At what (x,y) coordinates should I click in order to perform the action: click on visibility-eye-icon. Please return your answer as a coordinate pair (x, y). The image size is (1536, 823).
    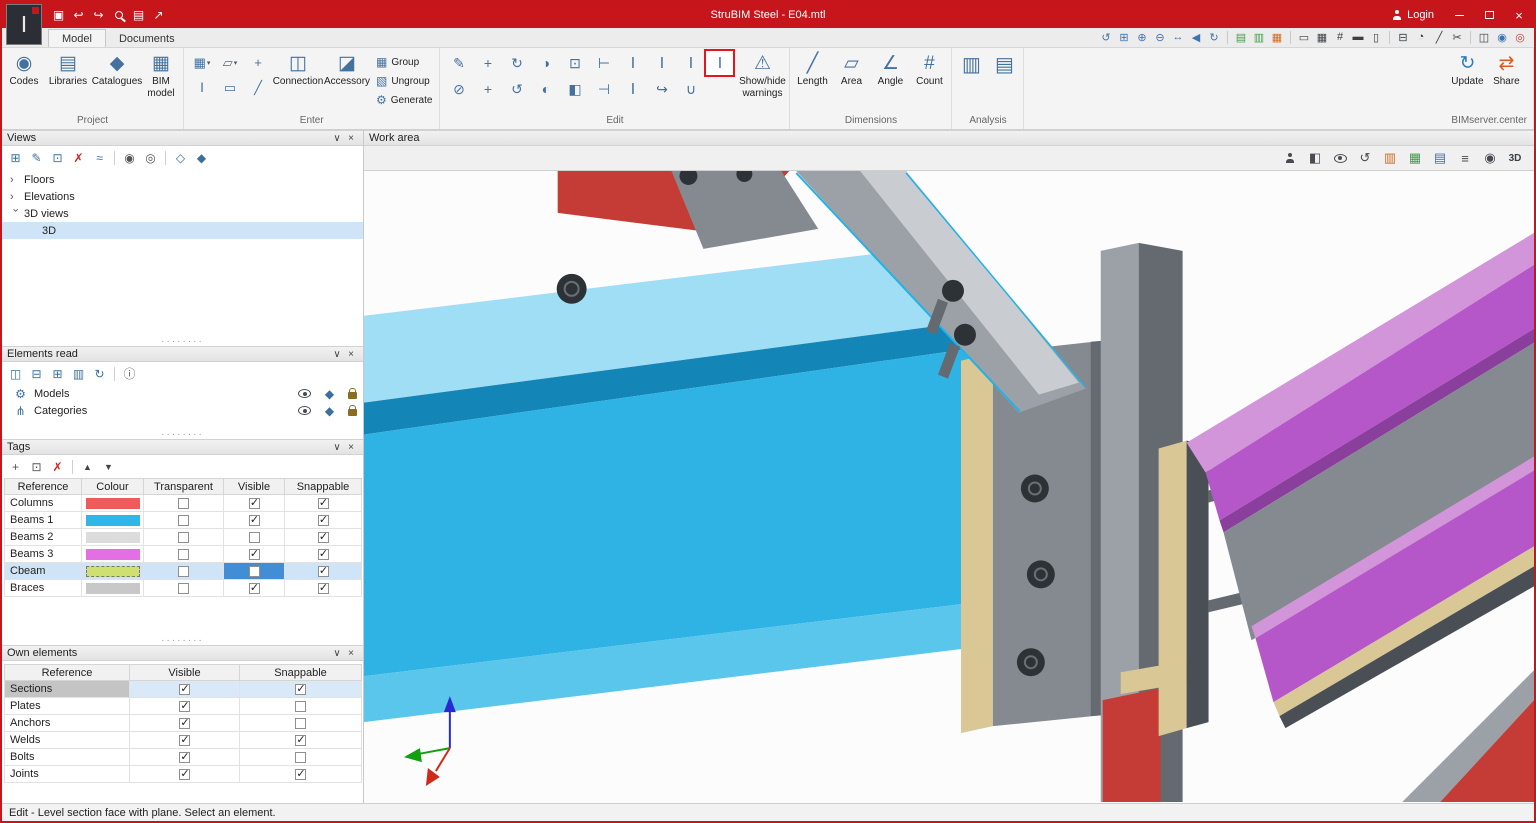
    Looking at the image, I should click on (304, 393).